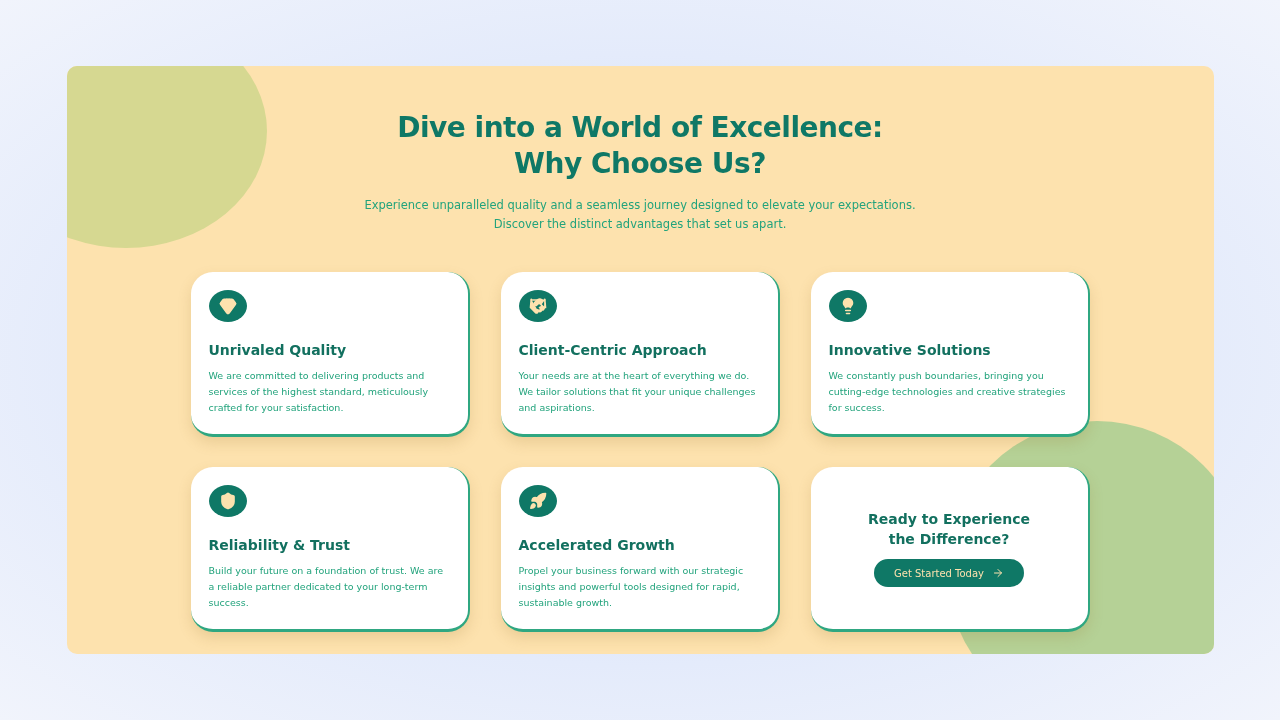 Image resolution: width=1280 pixels, height=720 pixels. I want to click on card-description: Your needs are at the heart of everything we do. We tailor solutions that fit your unique challenges and aspirations., so click(637, 392).